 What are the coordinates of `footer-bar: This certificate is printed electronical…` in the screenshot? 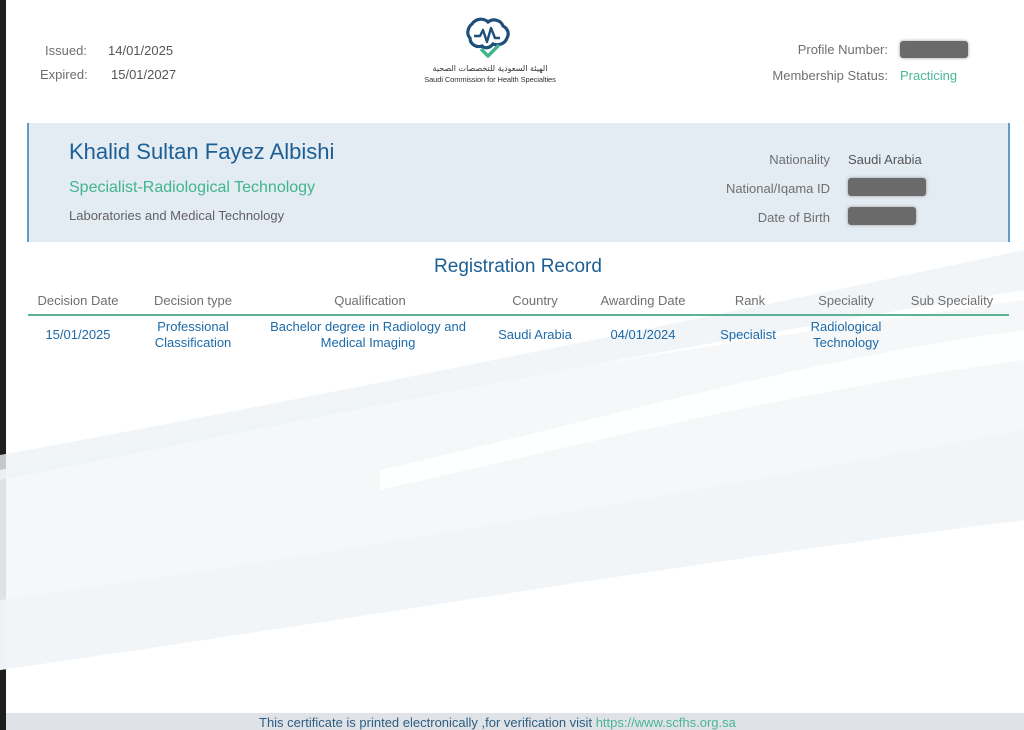 It's located at (515, 721).